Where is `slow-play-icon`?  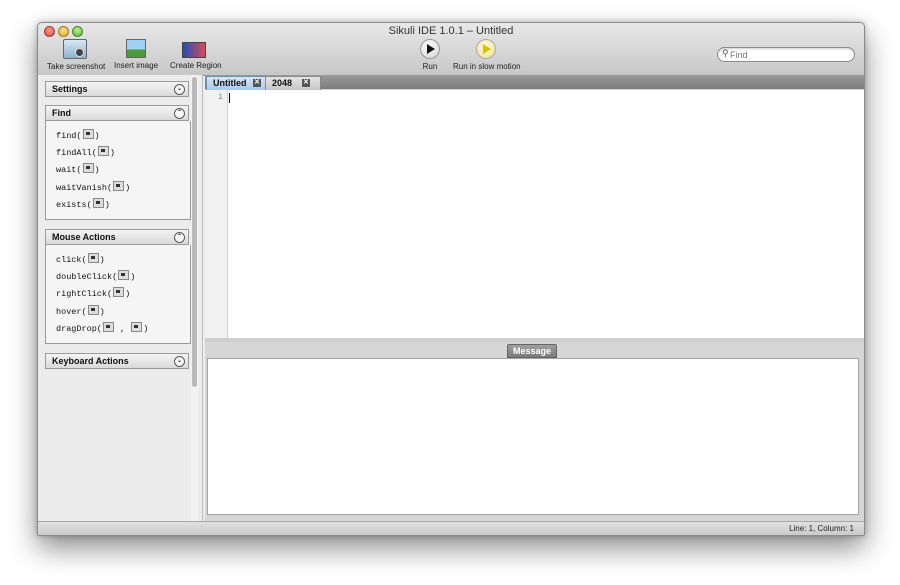
slow-play-icon is located at coordinates (486, 49).